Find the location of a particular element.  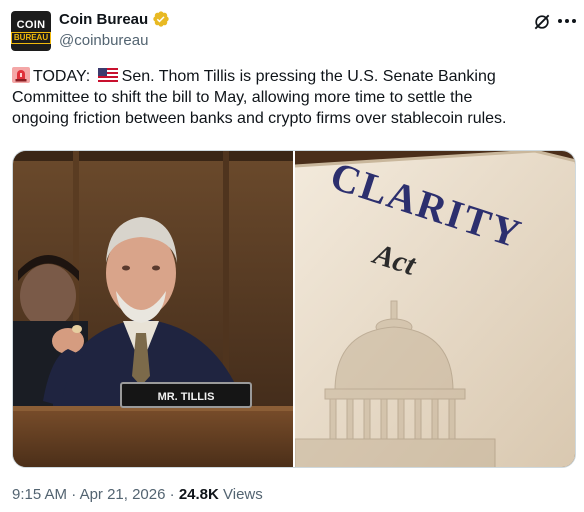

verified-badge-icon is located at coordinates (161, 19).